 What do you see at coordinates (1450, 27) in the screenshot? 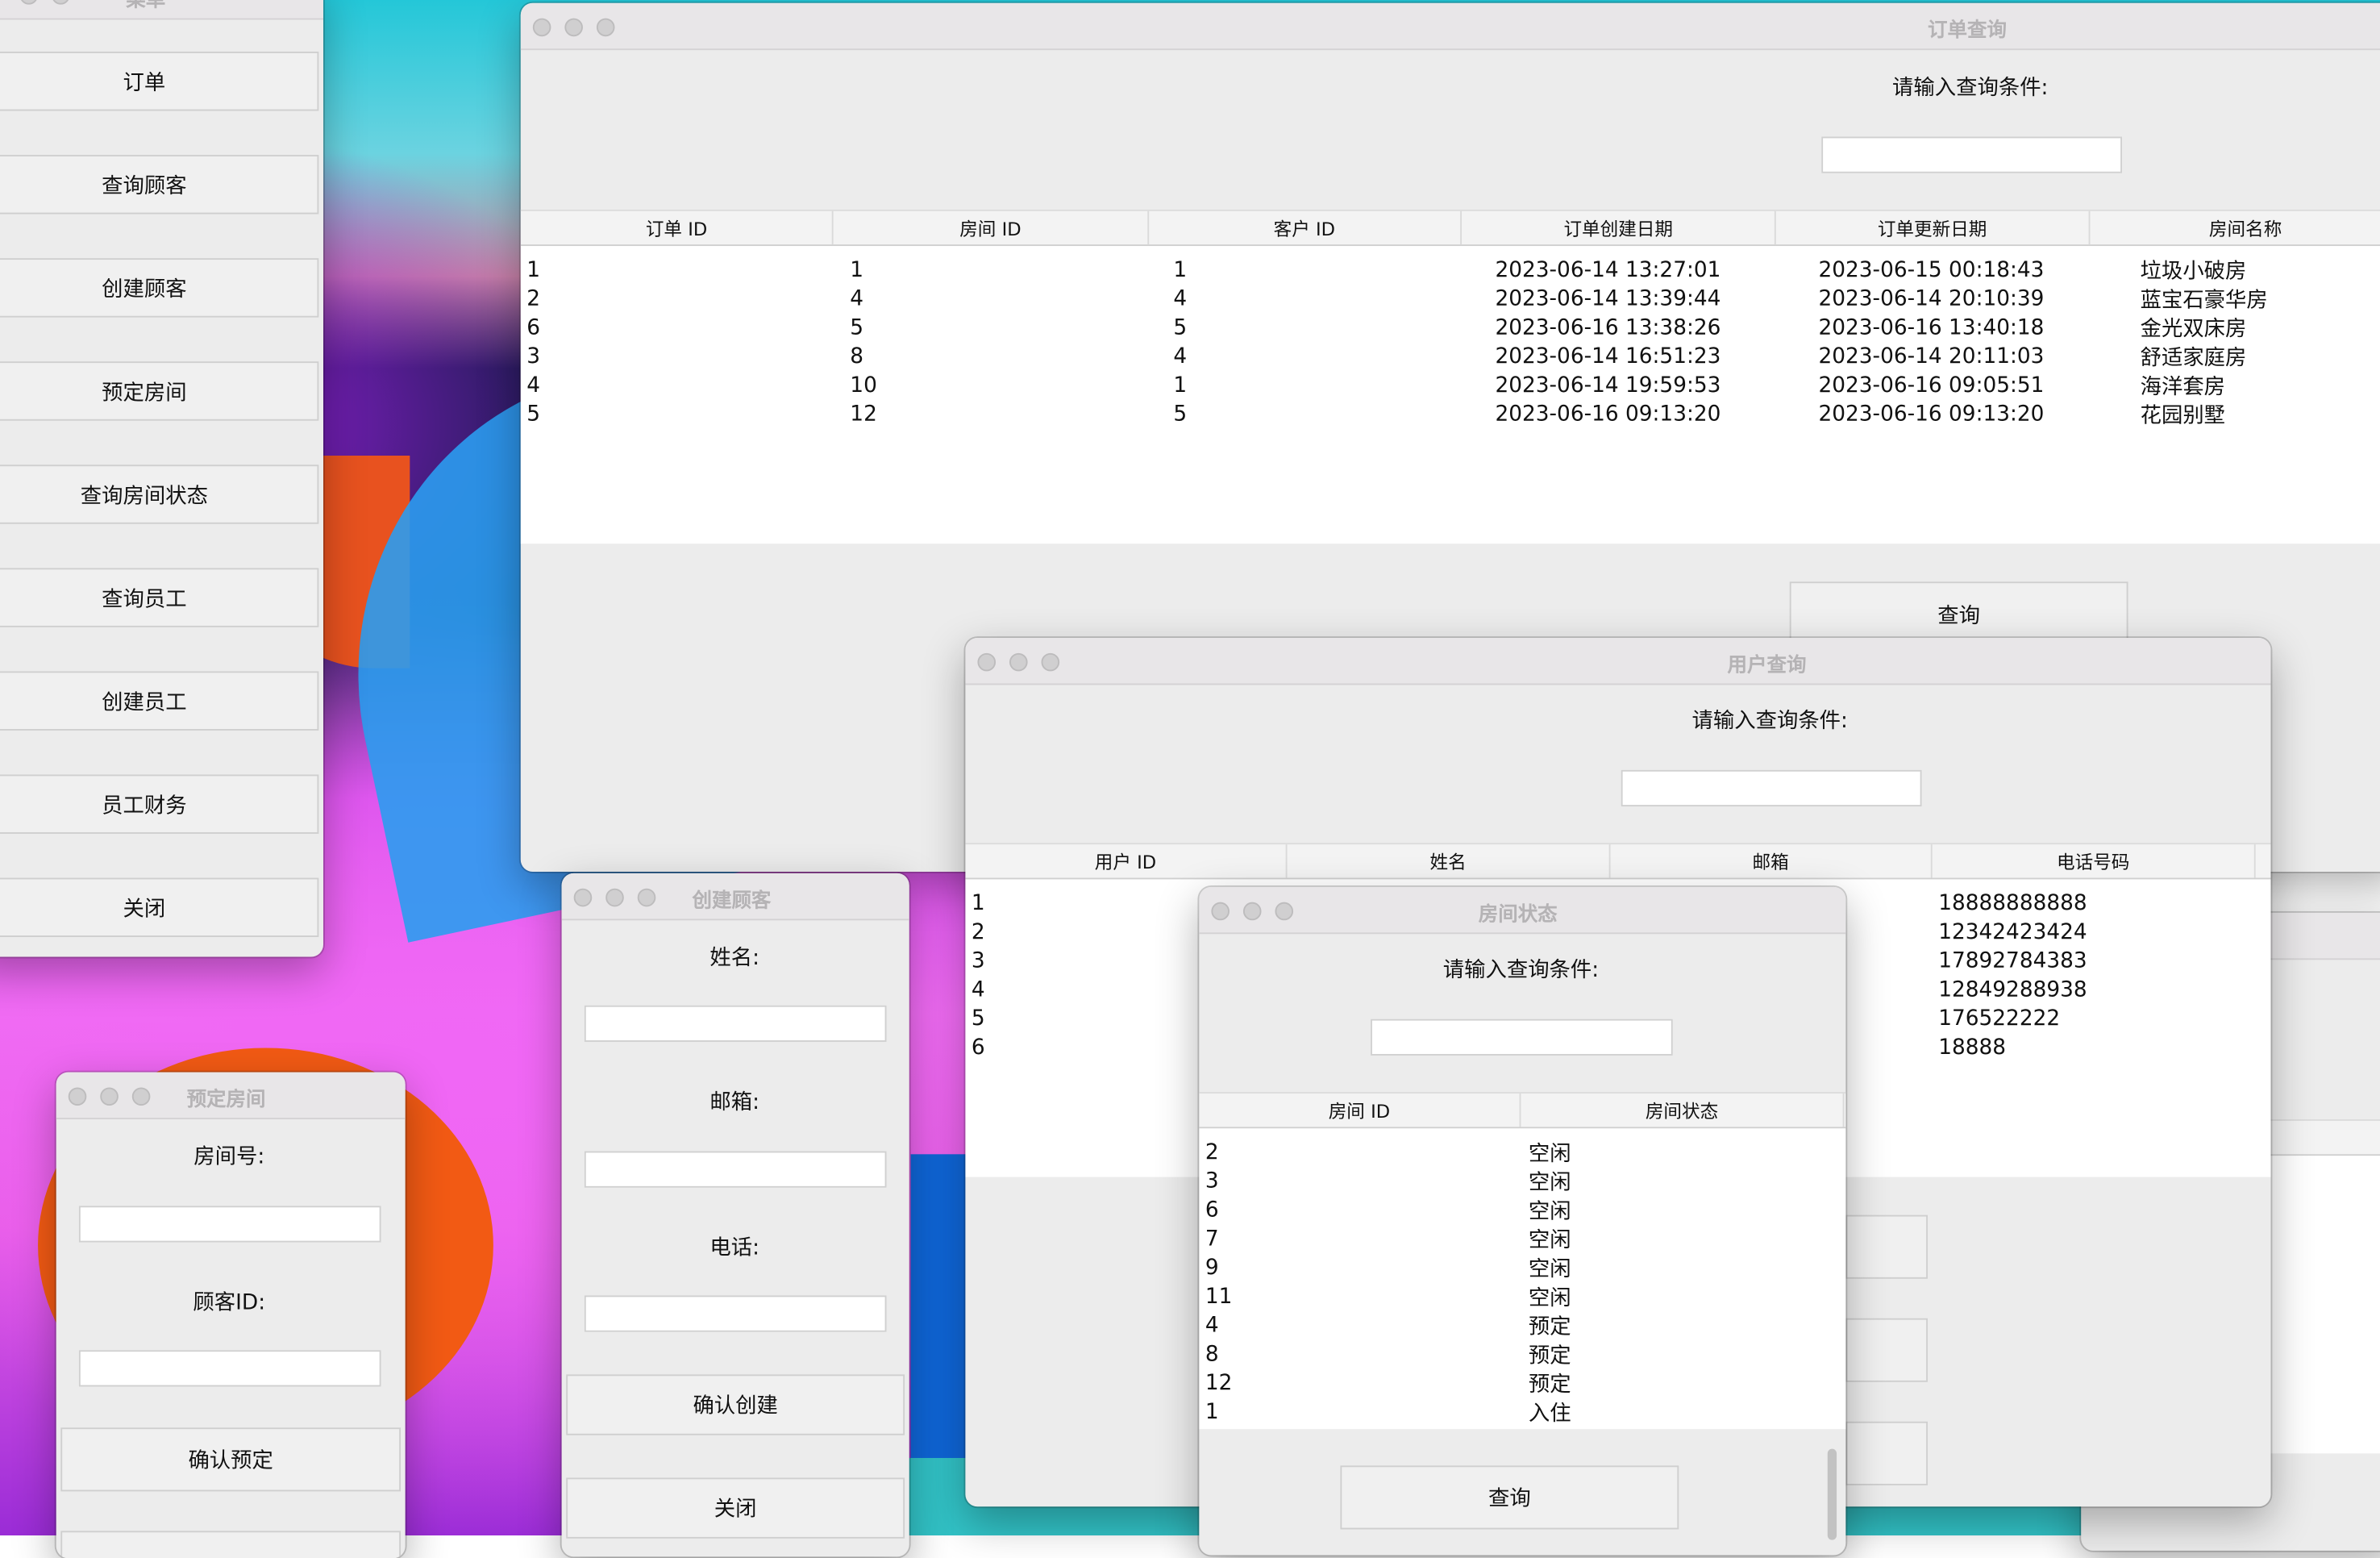
I see `window-titlebar: 订单查询` at bounding box center [1450, 27].